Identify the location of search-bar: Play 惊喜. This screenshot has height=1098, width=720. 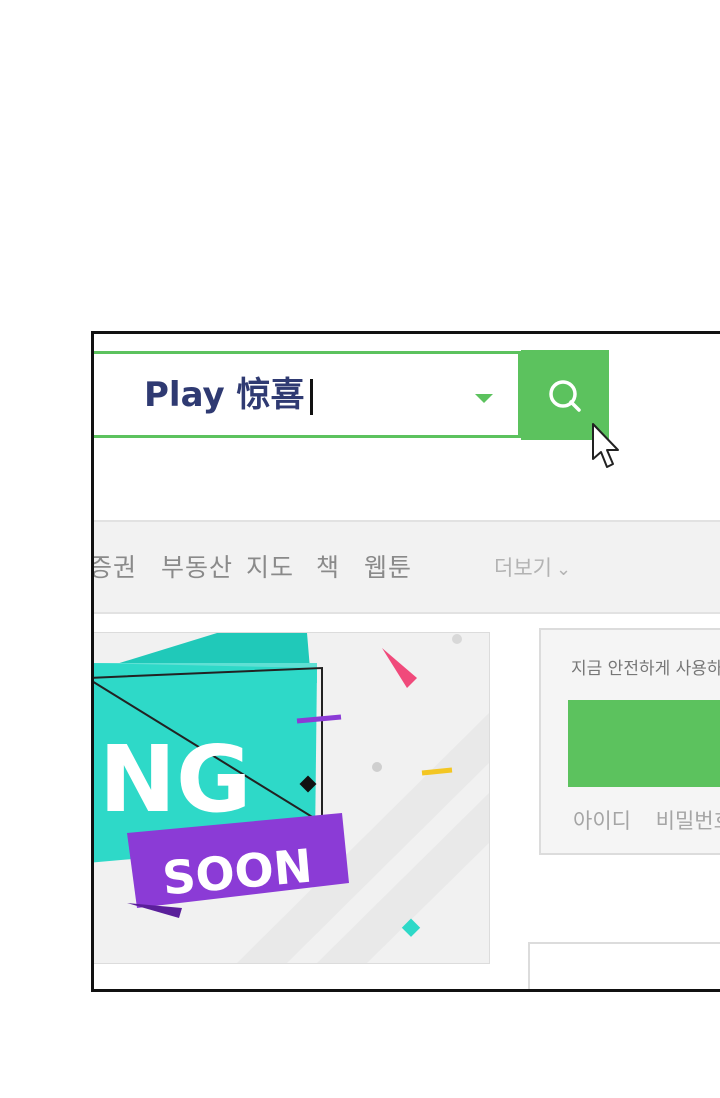
(307, 394).